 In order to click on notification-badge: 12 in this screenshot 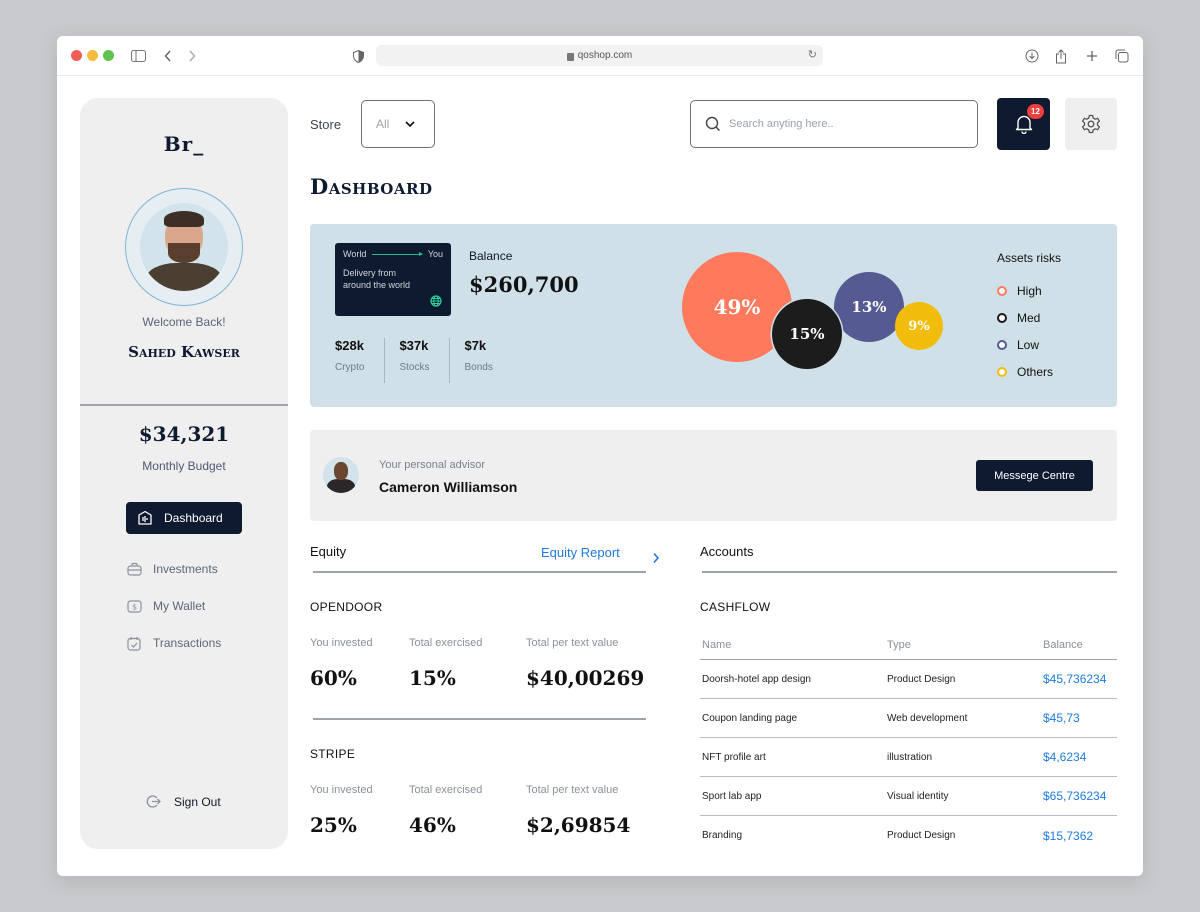, I will do `click(1035, 111)`.